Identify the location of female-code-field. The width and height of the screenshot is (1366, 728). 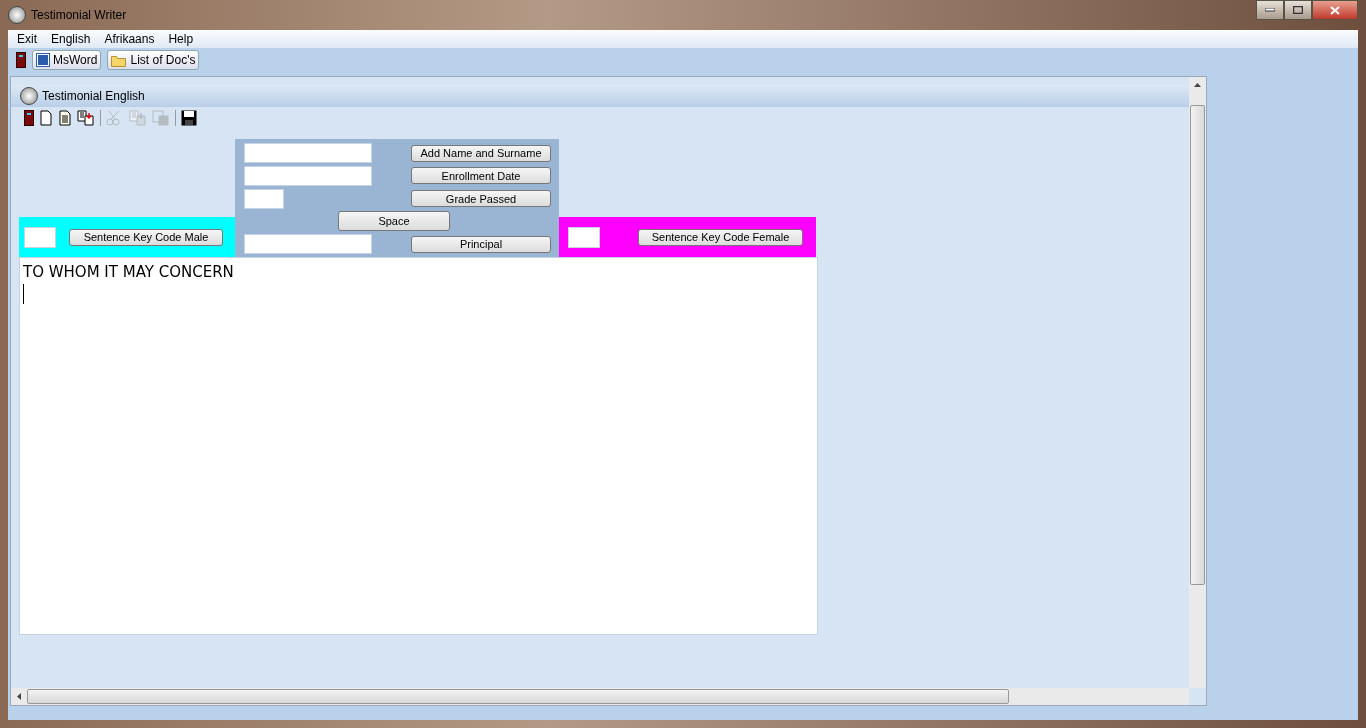
(584, 237).